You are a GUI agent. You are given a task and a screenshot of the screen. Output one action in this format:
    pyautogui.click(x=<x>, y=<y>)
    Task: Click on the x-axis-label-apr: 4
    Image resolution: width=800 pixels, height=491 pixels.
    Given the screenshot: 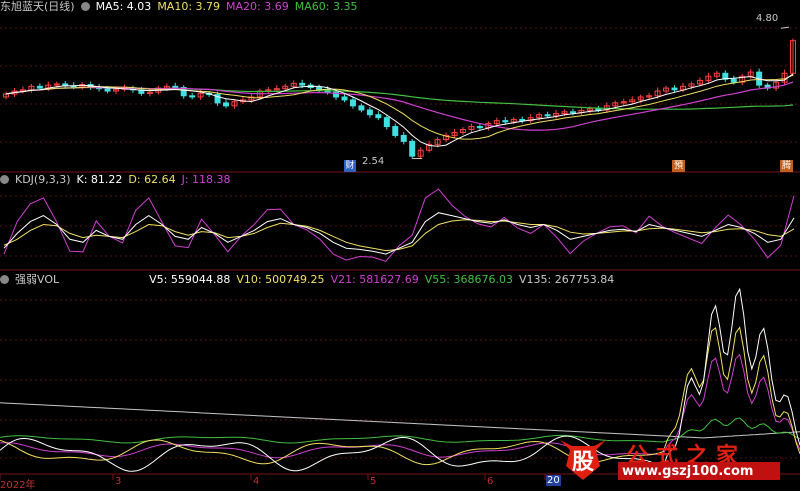 What is the action you would take?
    pyautogui.click(x=256, y=481)
    